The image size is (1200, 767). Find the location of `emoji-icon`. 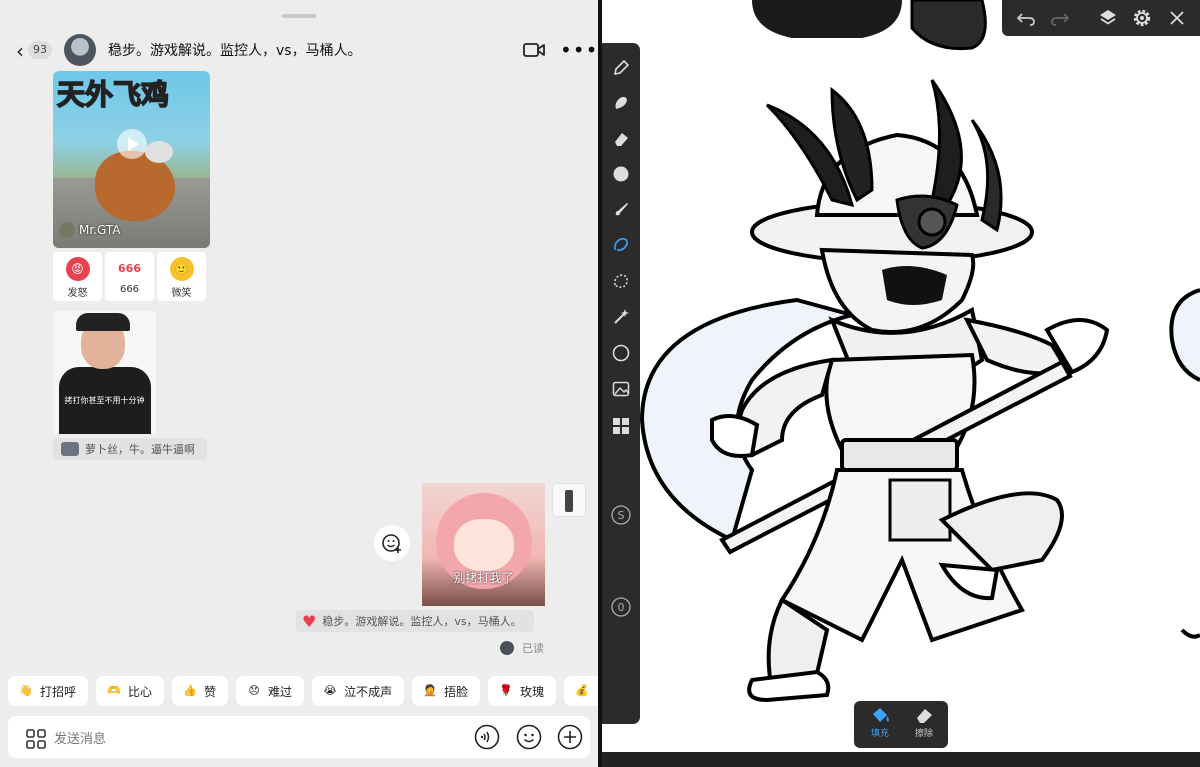

emoji-icon is located at coordinates (529, 737).